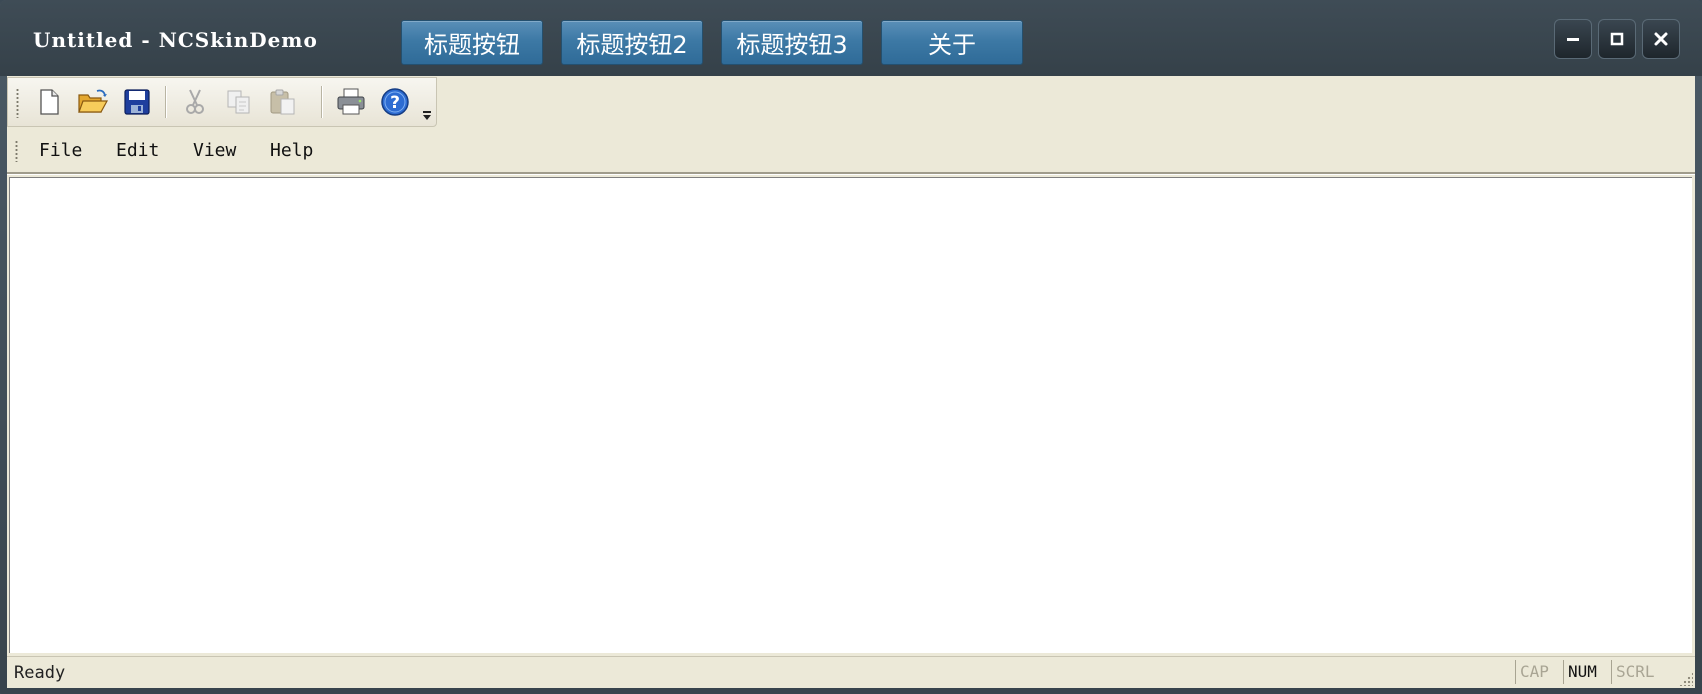 This screenshot has height=694, width=1702. I want to click on open-button, so click(93, 102).